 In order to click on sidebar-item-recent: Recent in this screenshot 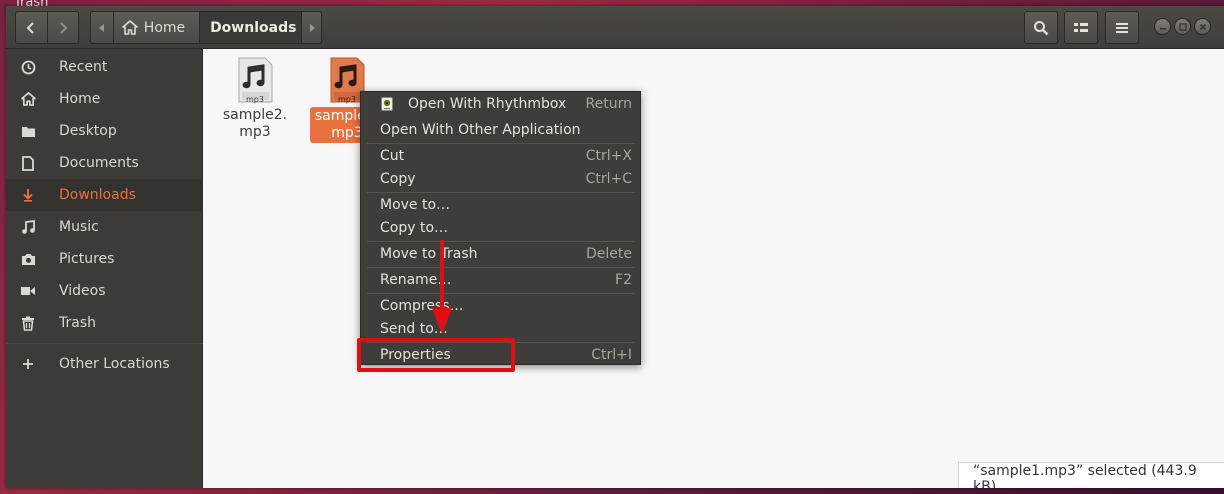, I will do `click(104, 67)`.